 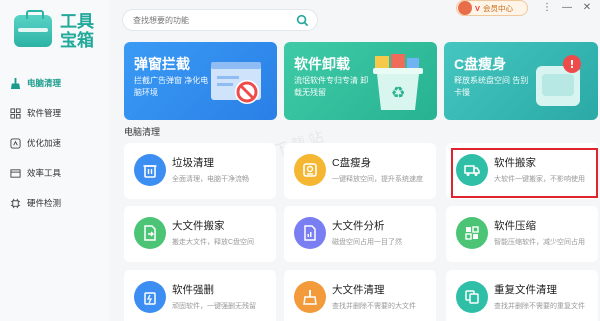 I want to click on chip-icon, so click(x=15, y=203).